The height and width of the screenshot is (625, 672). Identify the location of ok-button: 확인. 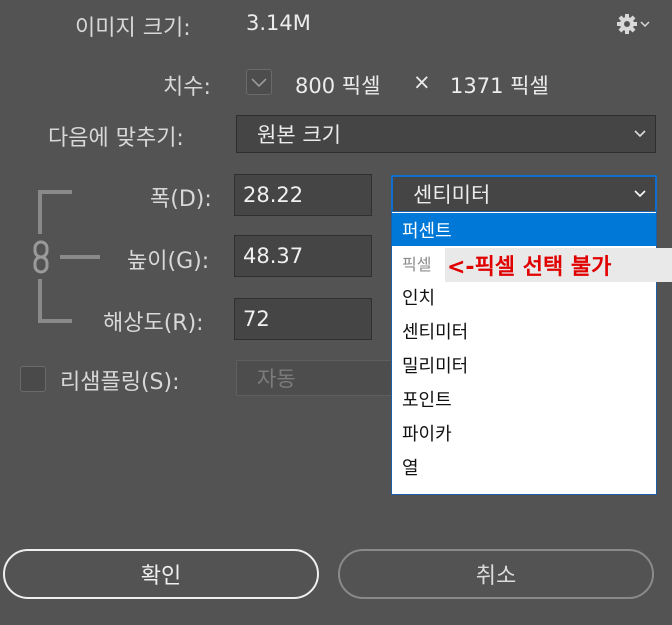
(161, 574).